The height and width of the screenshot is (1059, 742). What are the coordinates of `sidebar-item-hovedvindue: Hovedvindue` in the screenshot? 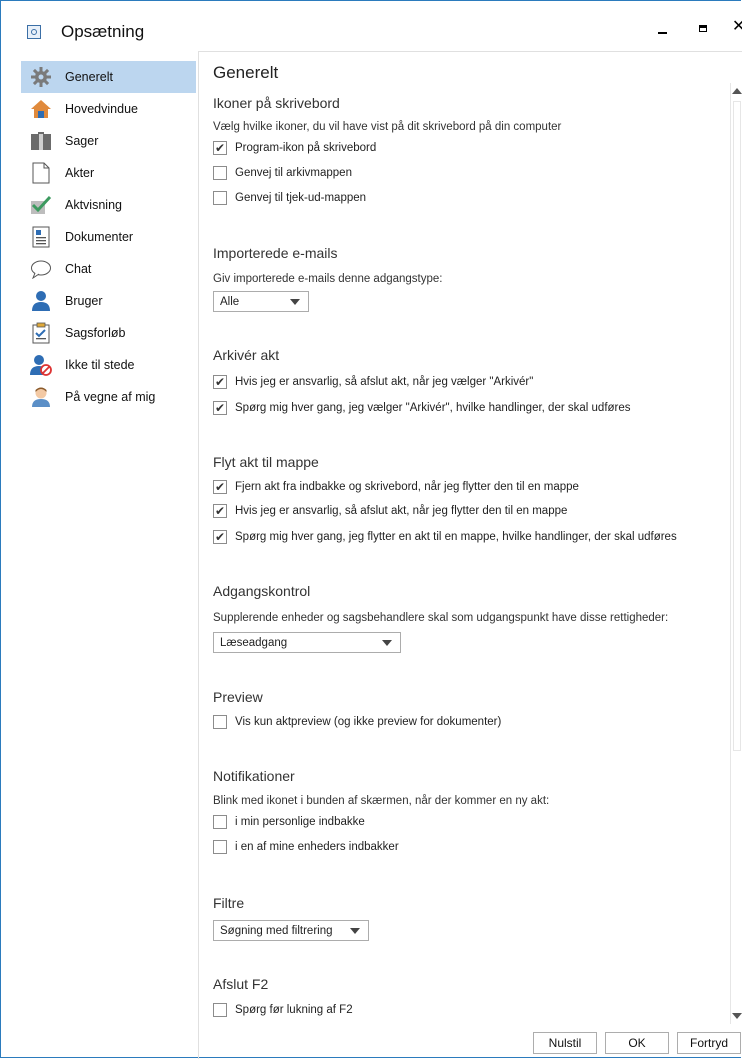 It's located at (108, 109).